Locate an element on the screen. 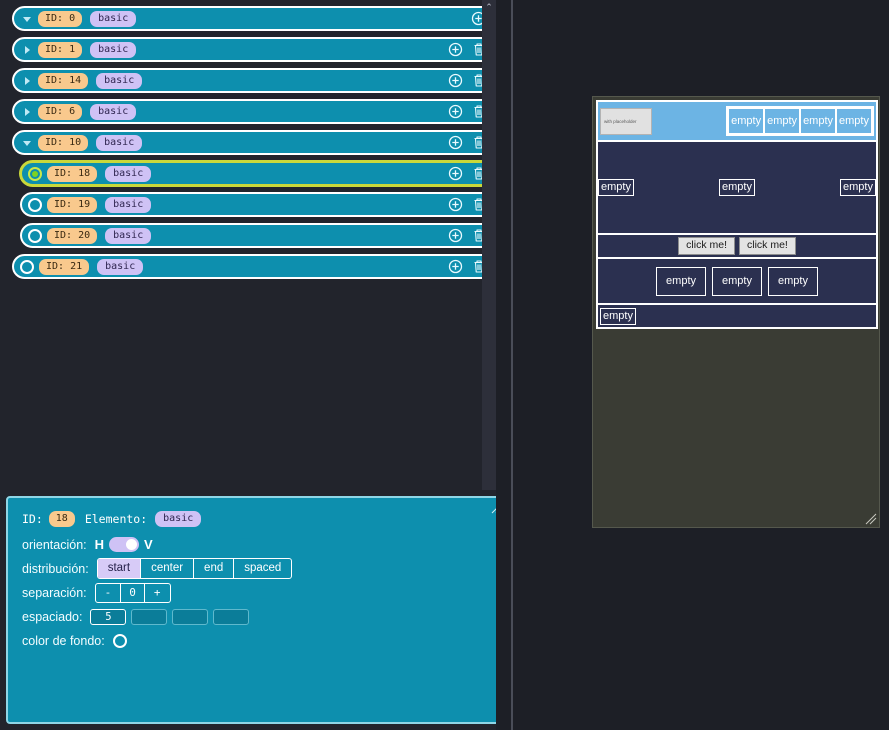  distribution-option-end: end is located at coordinates (214, 568).